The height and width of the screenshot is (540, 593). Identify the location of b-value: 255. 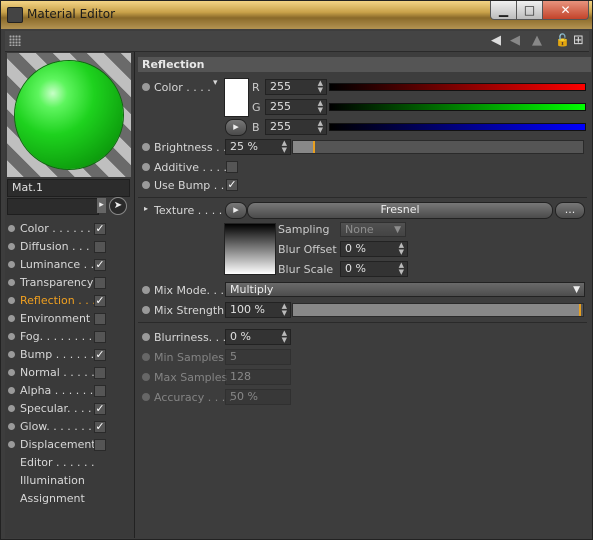
(280, 126).